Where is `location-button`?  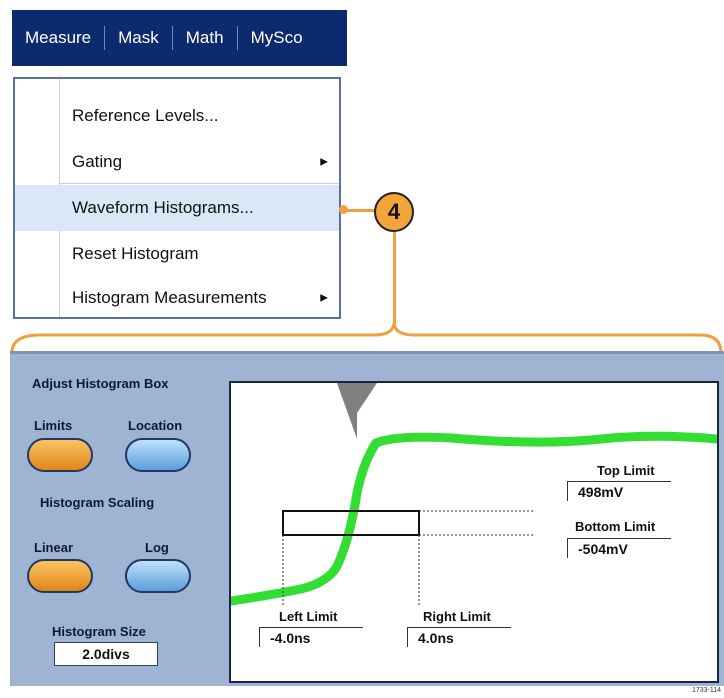
location-button is located at coordinates (158, 455).